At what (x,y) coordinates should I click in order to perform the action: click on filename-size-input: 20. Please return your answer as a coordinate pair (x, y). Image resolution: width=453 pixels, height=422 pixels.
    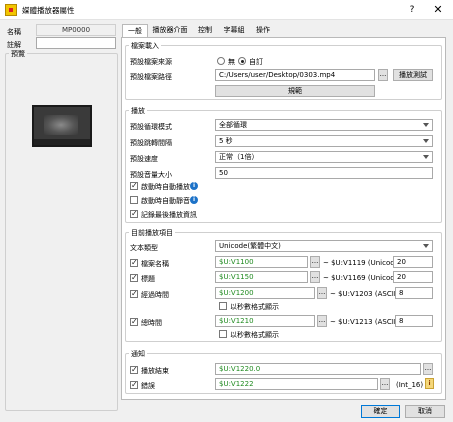
    Looking at the image, I should click on (413, 262).